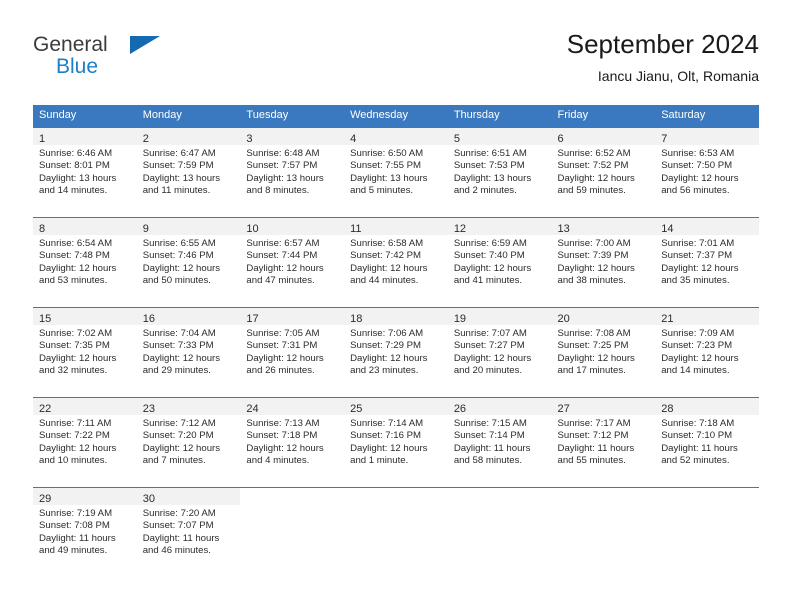  I want to click on daylight-text: Daylight: 12 hours and 44 minutes., so click(389, 274).